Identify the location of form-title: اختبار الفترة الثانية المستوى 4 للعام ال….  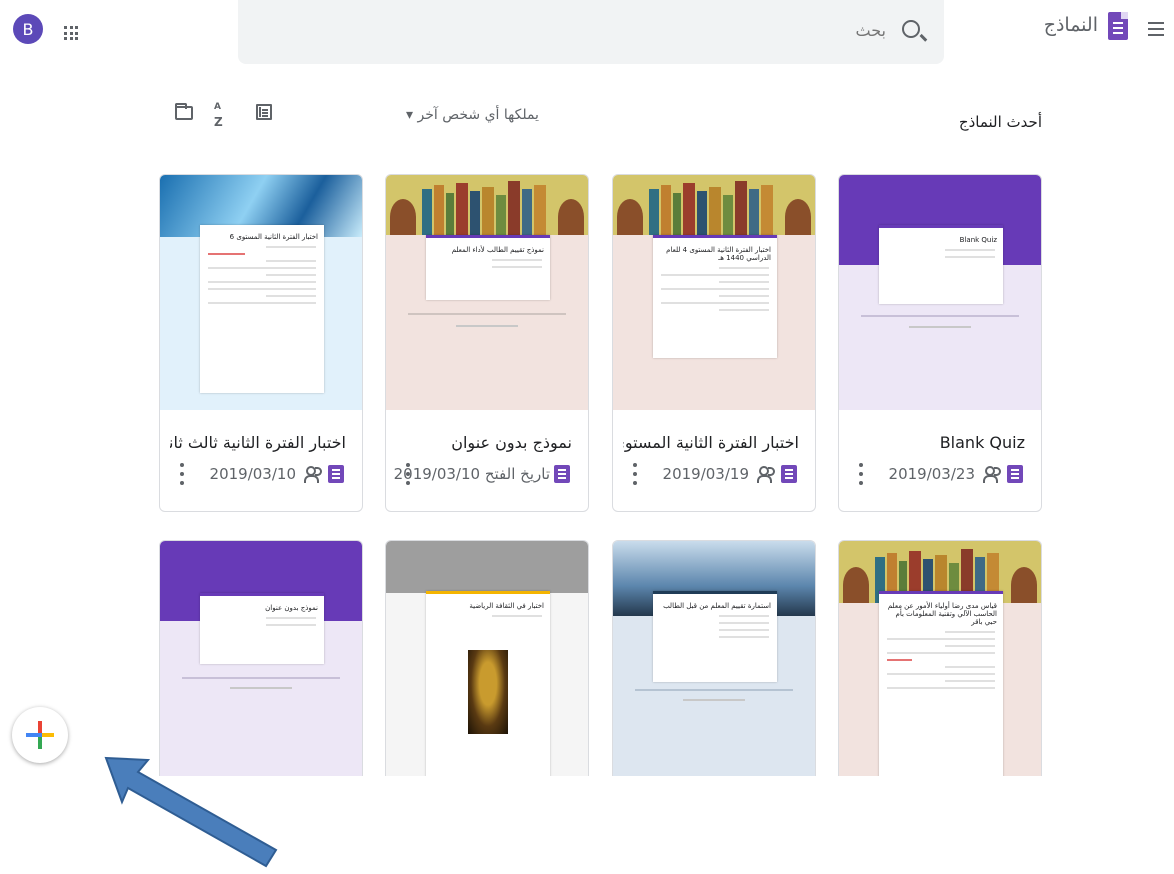
(711, 442).